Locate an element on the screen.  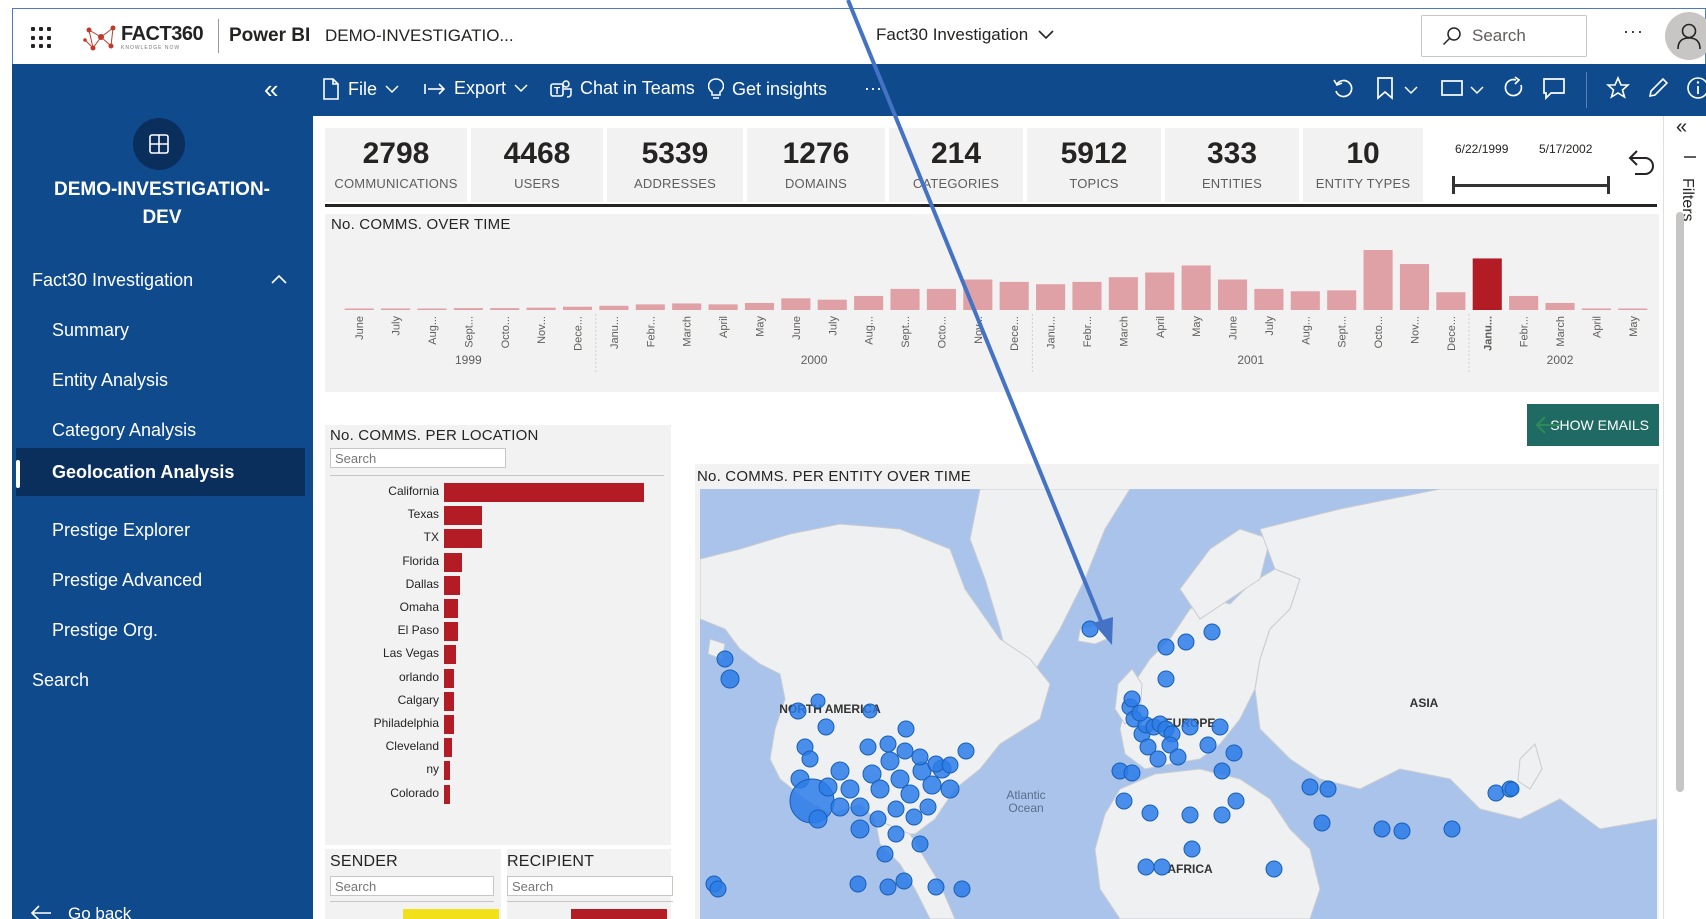
undo-icon is located at coordinates (1640, 161).